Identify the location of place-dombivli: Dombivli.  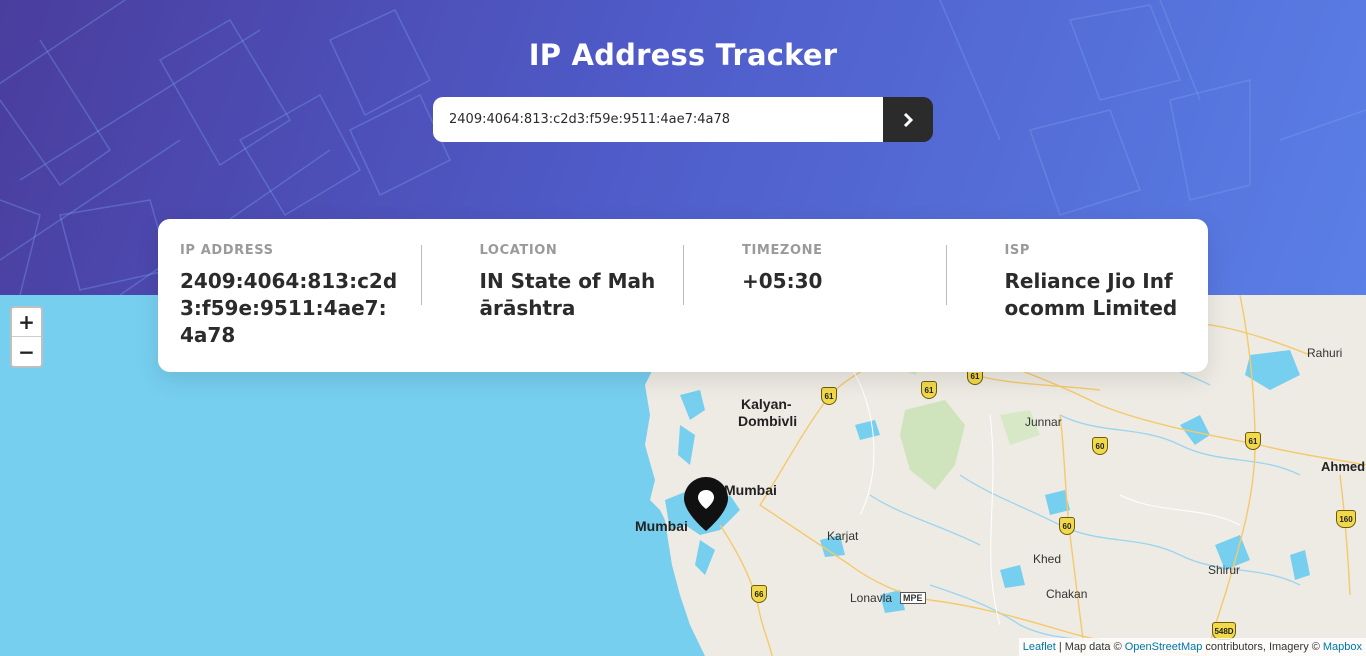
(768, 421).